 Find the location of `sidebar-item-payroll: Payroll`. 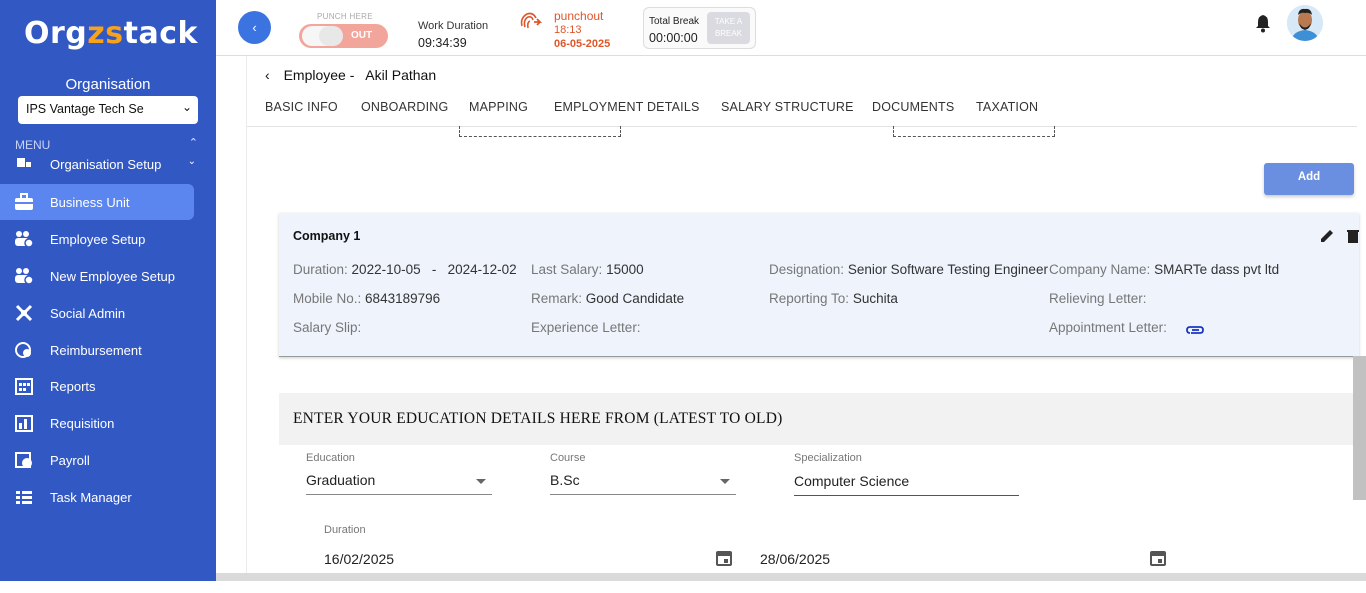

sidebar-item-payroll: Payroll is located at coordinates (97, 460).